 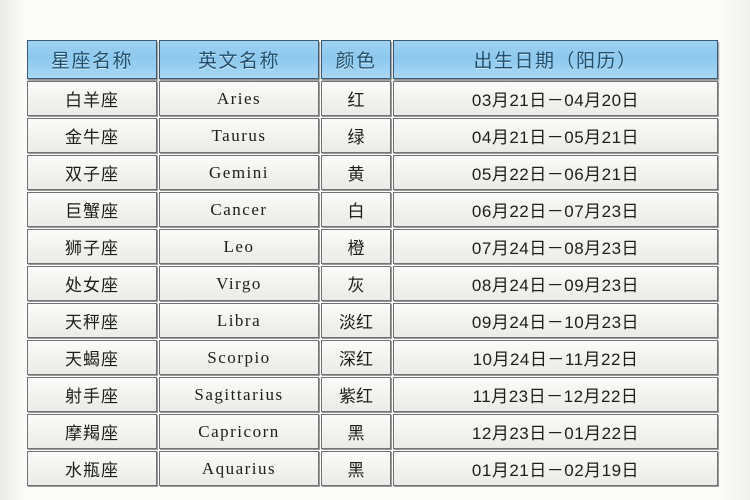 What do you see at coordinates (555, 320) in the screenshot?
I see `cell-birth-date: 09月24日－10月23日` at bounding box center [555, 320].